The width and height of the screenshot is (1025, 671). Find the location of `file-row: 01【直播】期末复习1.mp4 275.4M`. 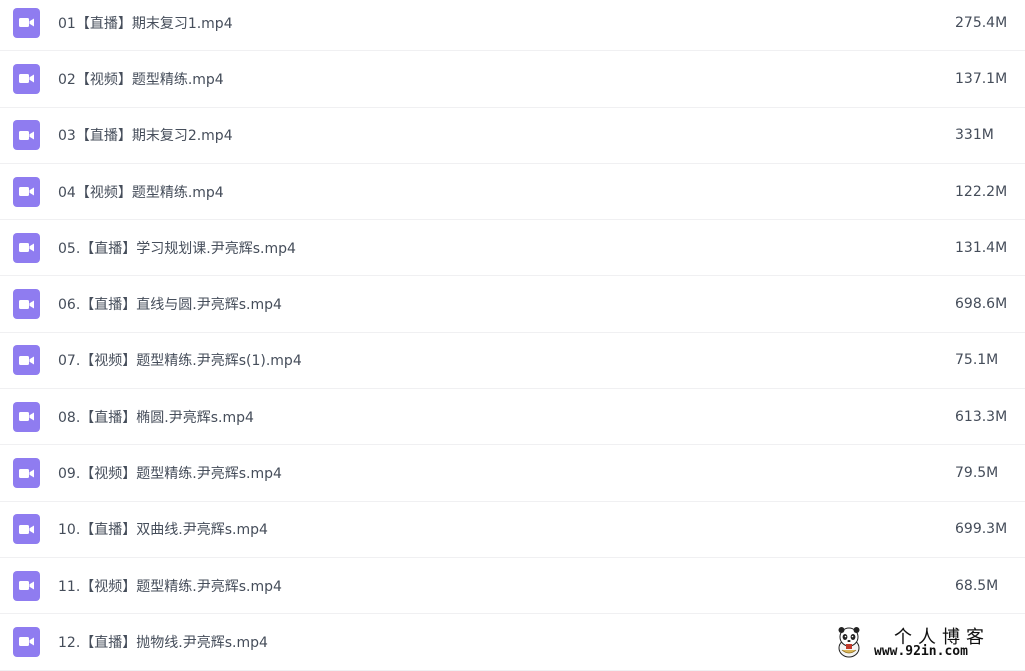

file-row: 01【直播】期末复习1.mp4 275.4M is located at coordinates (512, 26).